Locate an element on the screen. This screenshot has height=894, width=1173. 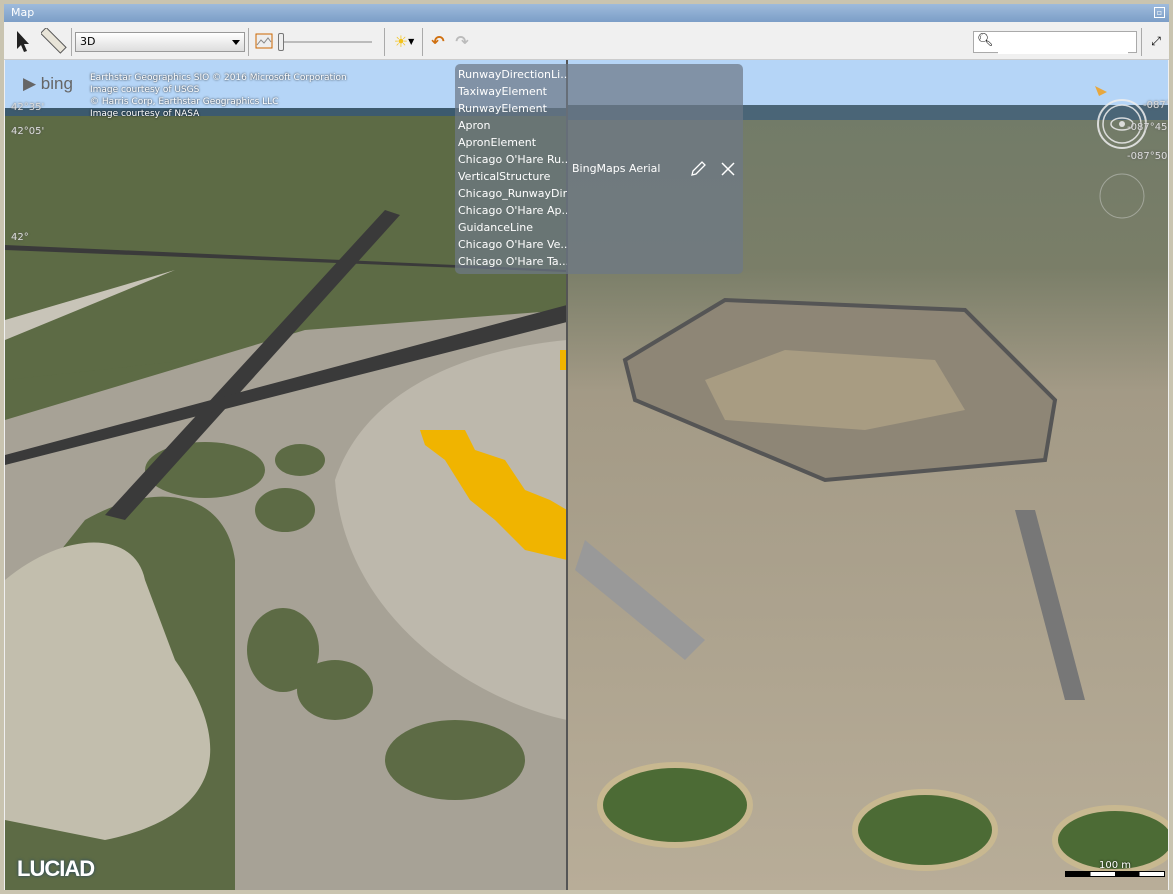
elevation-slider-thumb is located at coordinates (281, 42).